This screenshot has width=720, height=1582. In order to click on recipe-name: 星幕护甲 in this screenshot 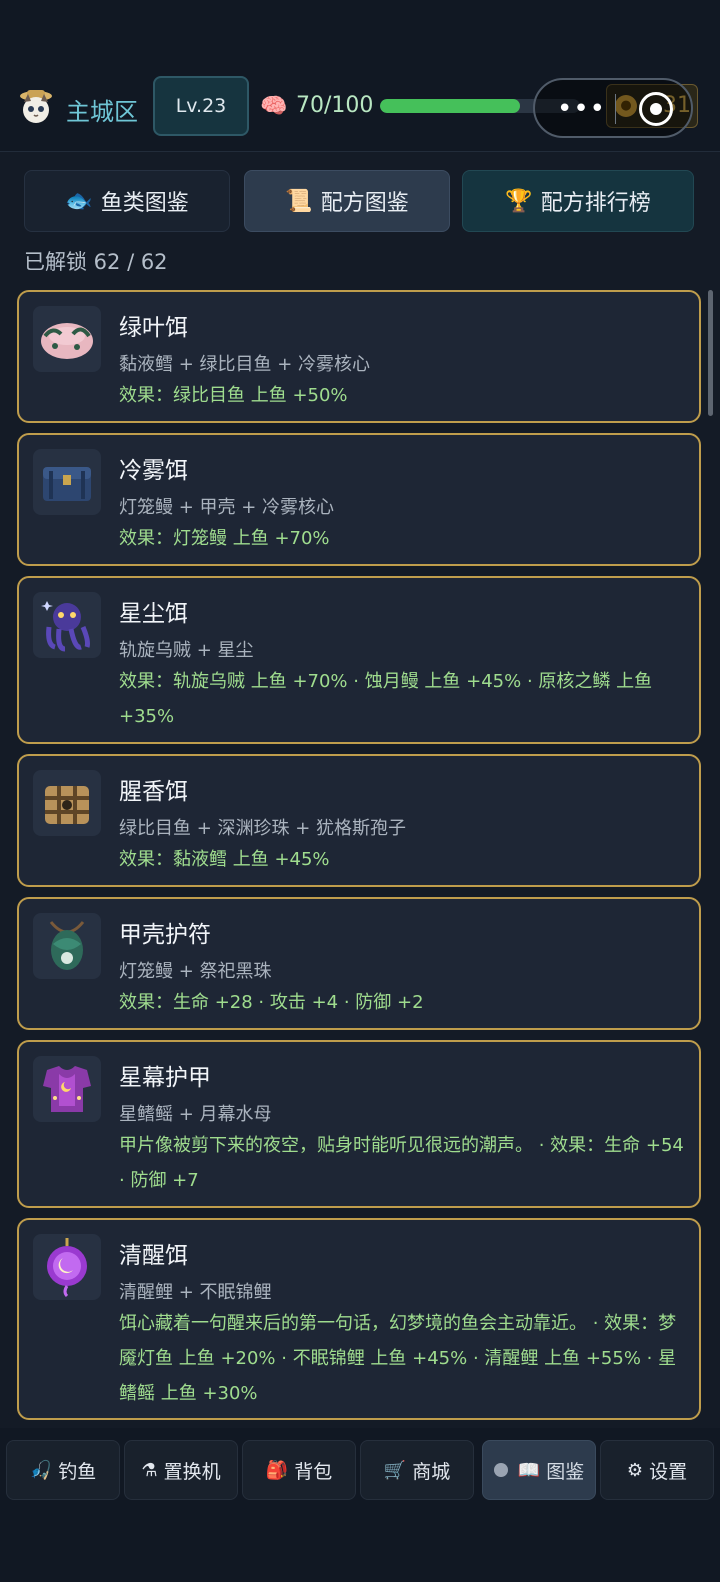, I will do `click(165, 1078)`.